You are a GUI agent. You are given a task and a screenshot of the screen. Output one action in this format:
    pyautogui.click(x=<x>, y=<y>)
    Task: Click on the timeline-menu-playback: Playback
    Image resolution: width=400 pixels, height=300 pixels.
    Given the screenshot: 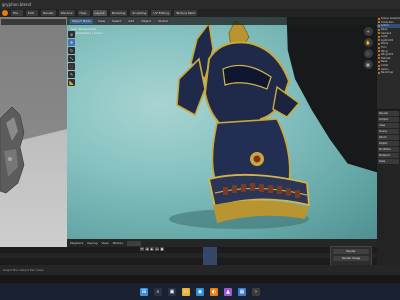 What is the action you would take?
    pyautogui.click(x=76, y=243)
    